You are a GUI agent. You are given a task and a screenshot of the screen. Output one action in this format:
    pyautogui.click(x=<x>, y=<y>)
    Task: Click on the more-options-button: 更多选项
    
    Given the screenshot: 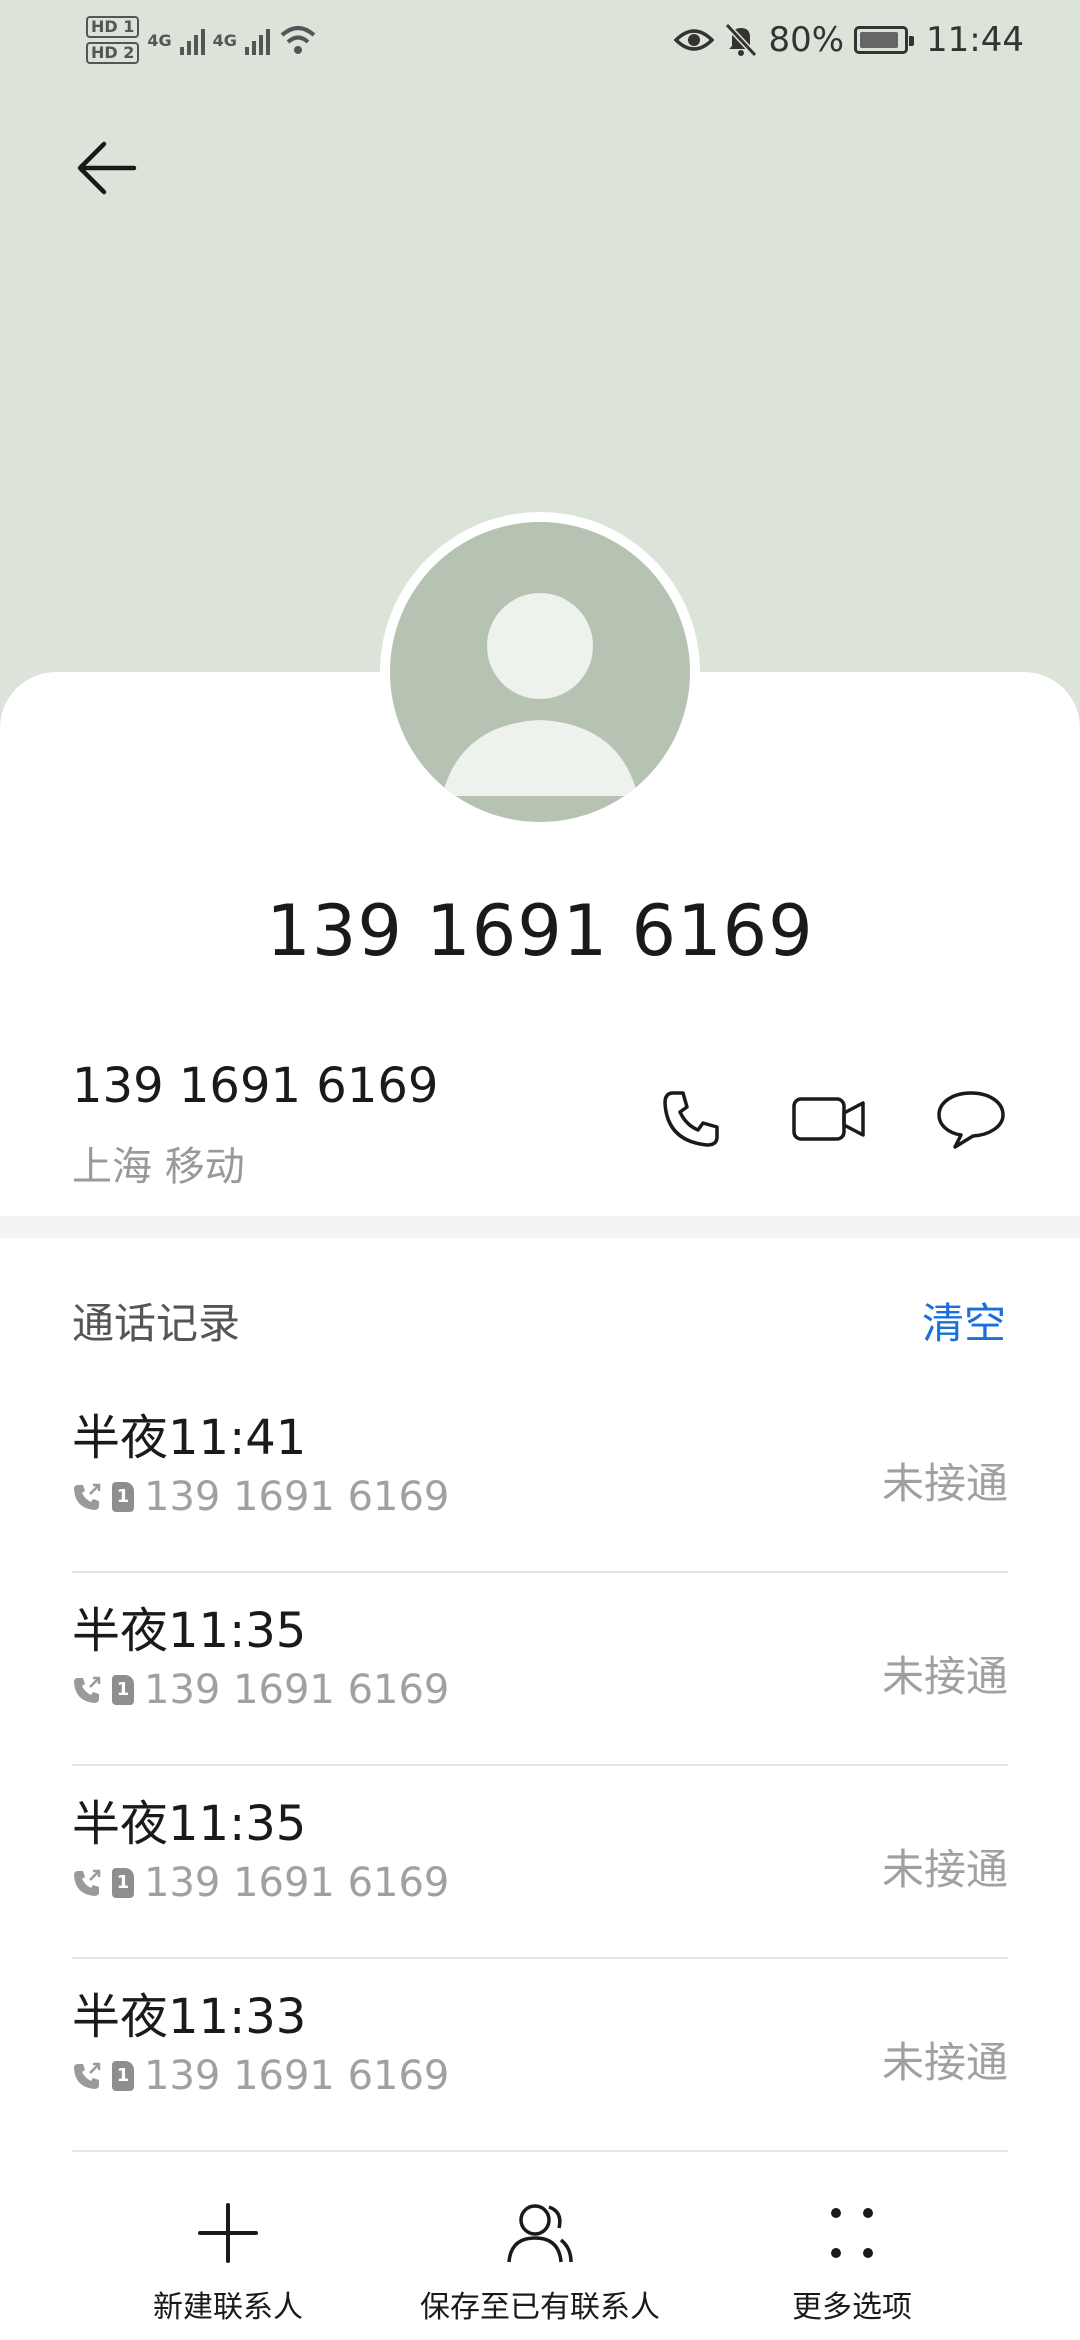 What is the action you would take?
    pyautogui.click(x=852, y=2262)
    